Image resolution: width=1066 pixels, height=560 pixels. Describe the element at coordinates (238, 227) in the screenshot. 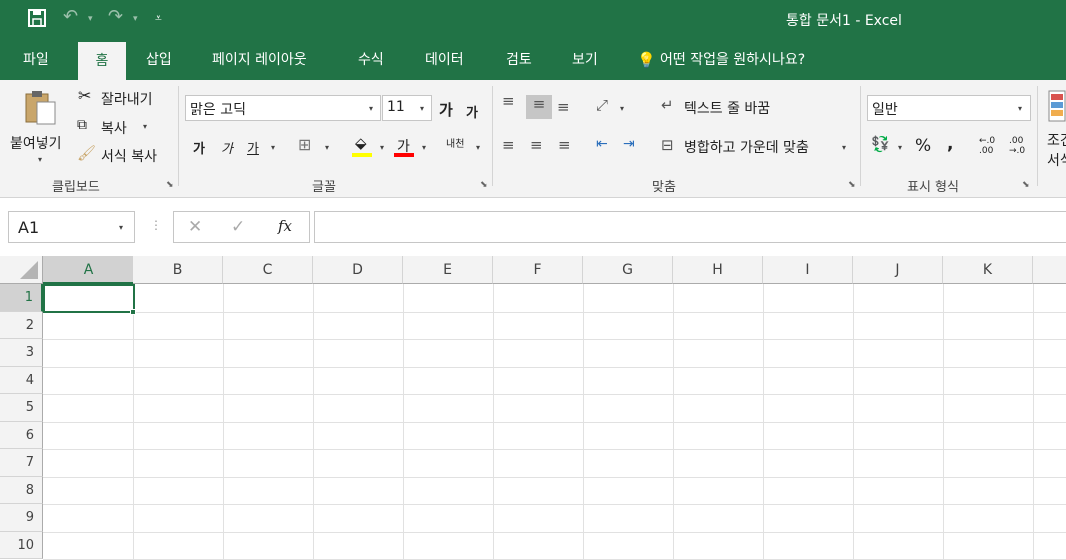

I see `enter-icon: ✓` at that location.